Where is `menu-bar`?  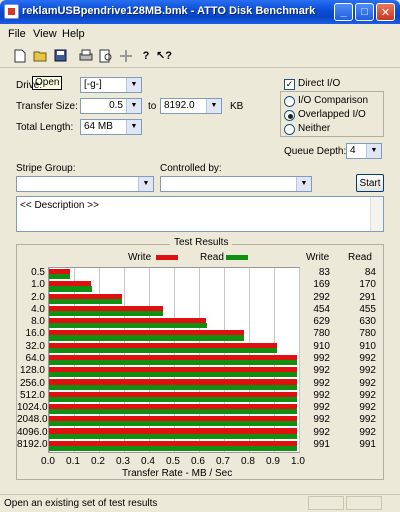
menu-bar is located at coordinates (200, 33).